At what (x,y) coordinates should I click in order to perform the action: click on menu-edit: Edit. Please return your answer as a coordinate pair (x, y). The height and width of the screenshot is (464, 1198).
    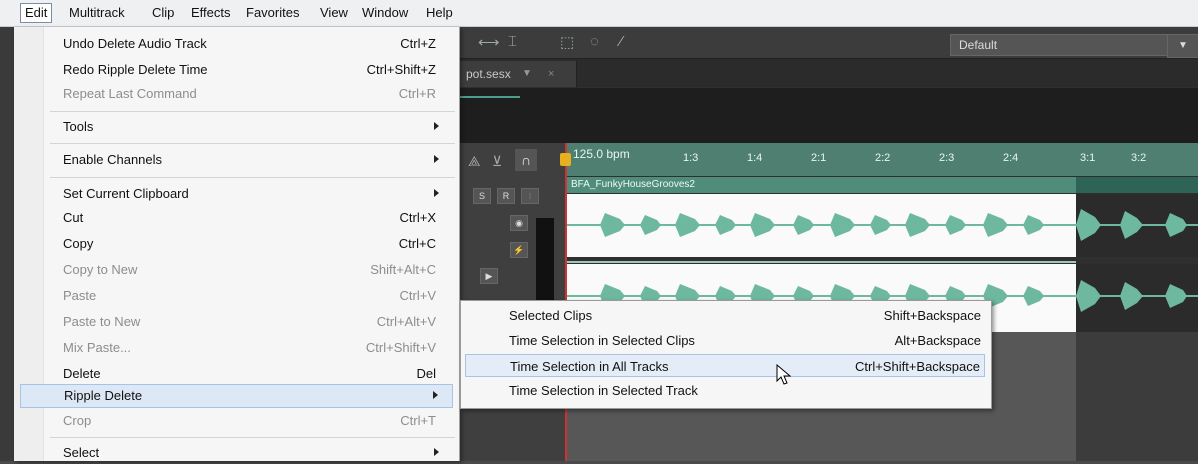
    Looking at the image, I should click on (36, 13).